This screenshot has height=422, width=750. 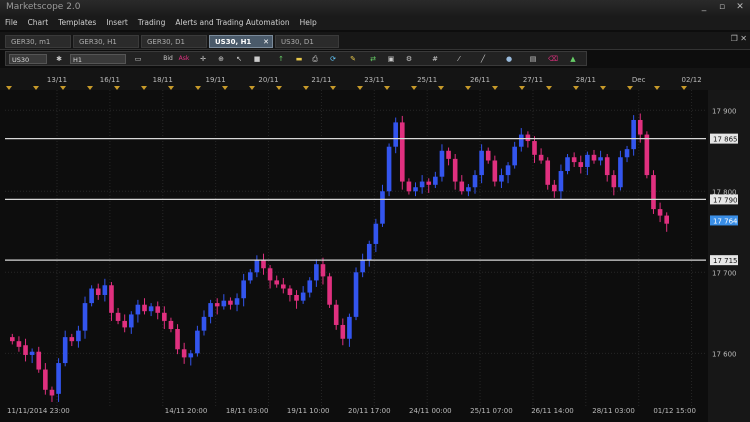 What do you see at coordinates (743, 38) in the screenshot?
I see `close-chart-icon: ✕` at bounding box center [743, 38].